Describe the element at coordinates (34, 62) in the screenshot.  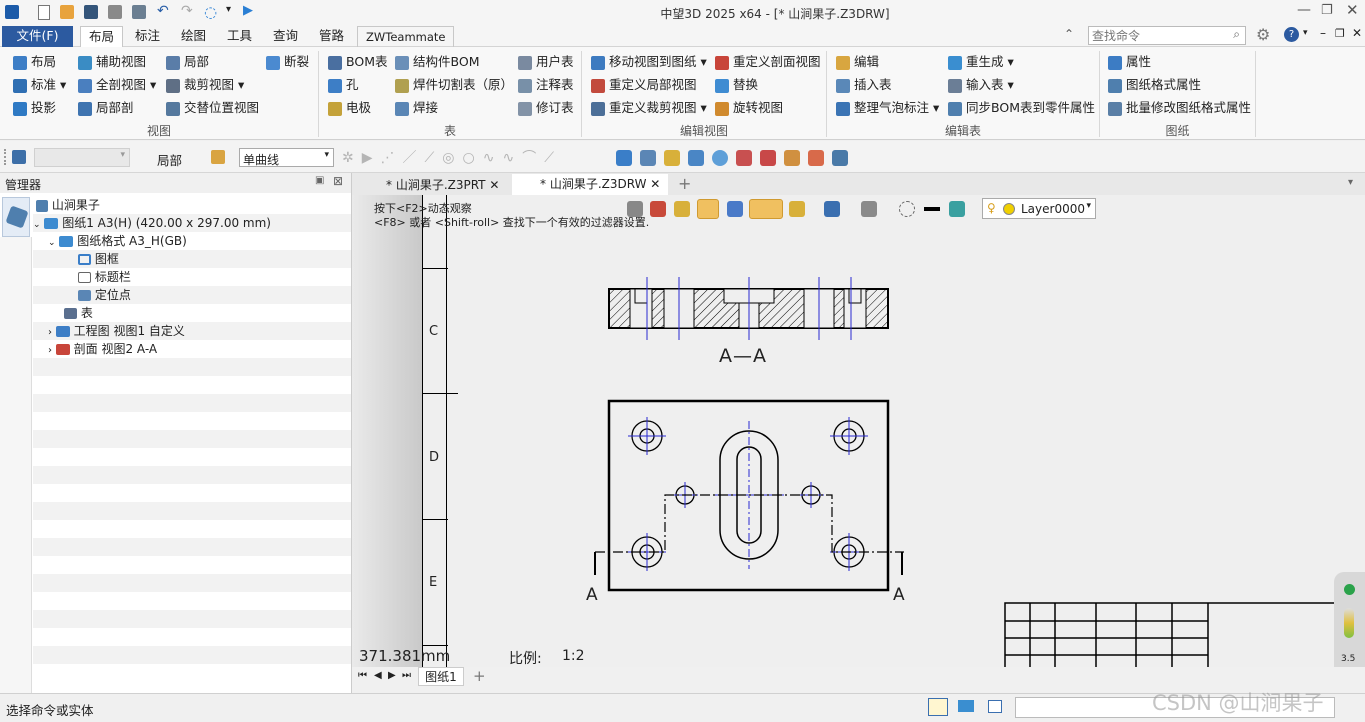
I see `layout-button: 布局` at that location.